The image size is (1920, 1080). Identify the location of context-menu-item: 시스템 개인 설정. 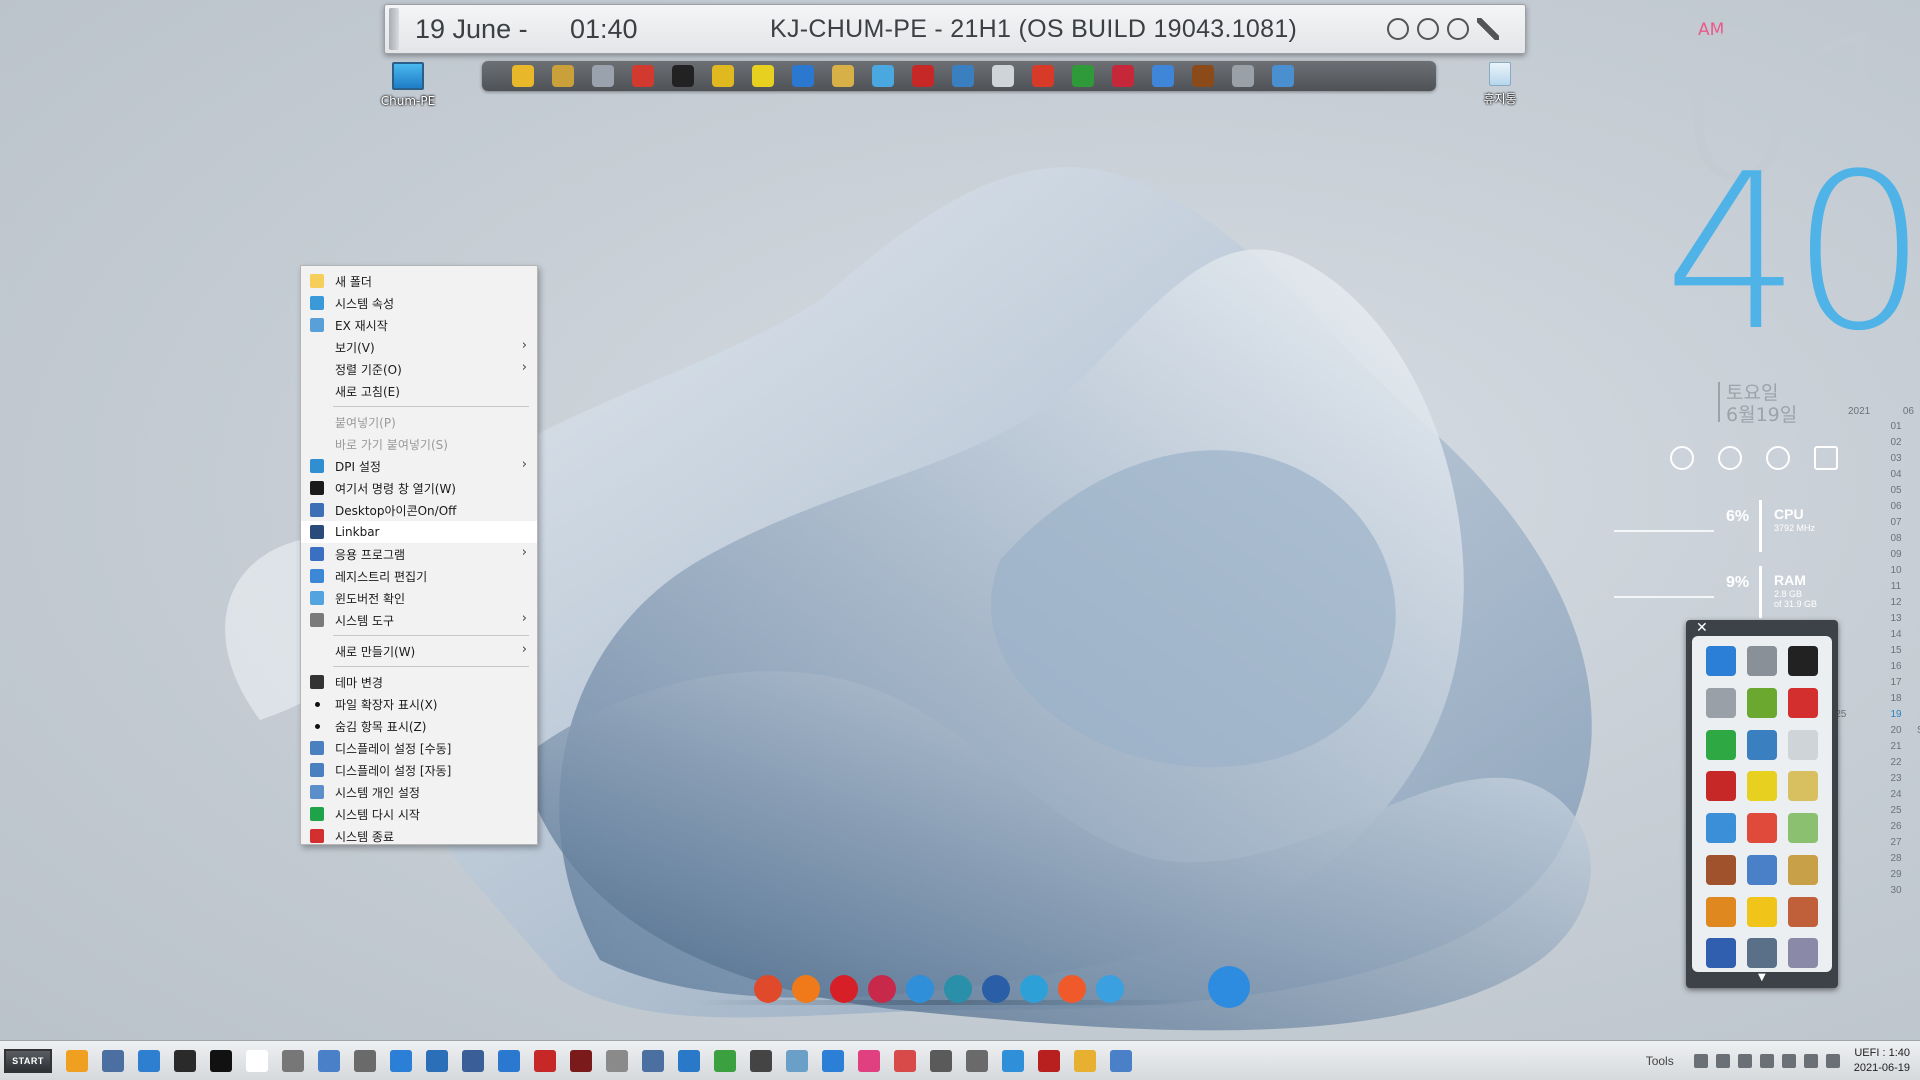
(419, 792).